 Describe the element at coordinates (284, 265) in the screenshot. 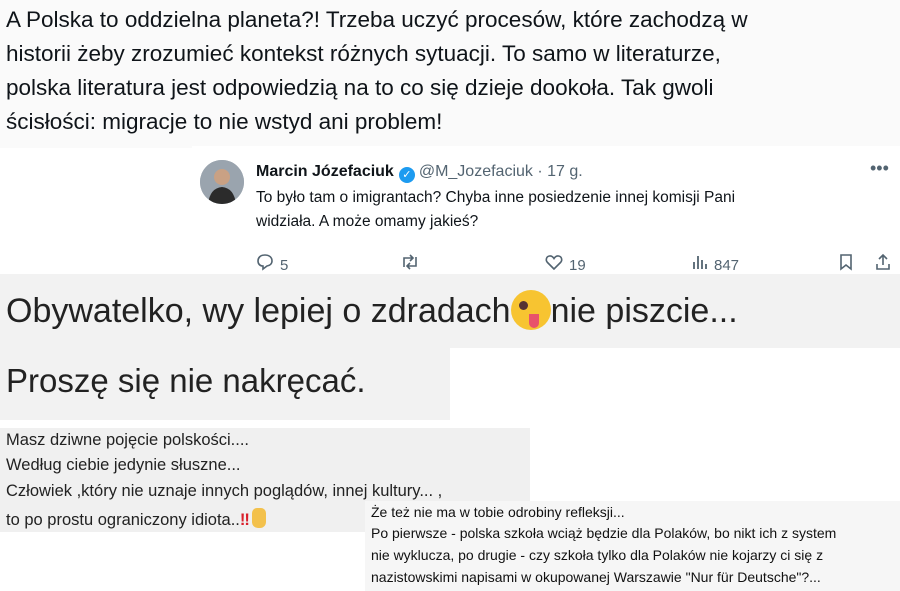

I see `reply-count: 5` at that location.